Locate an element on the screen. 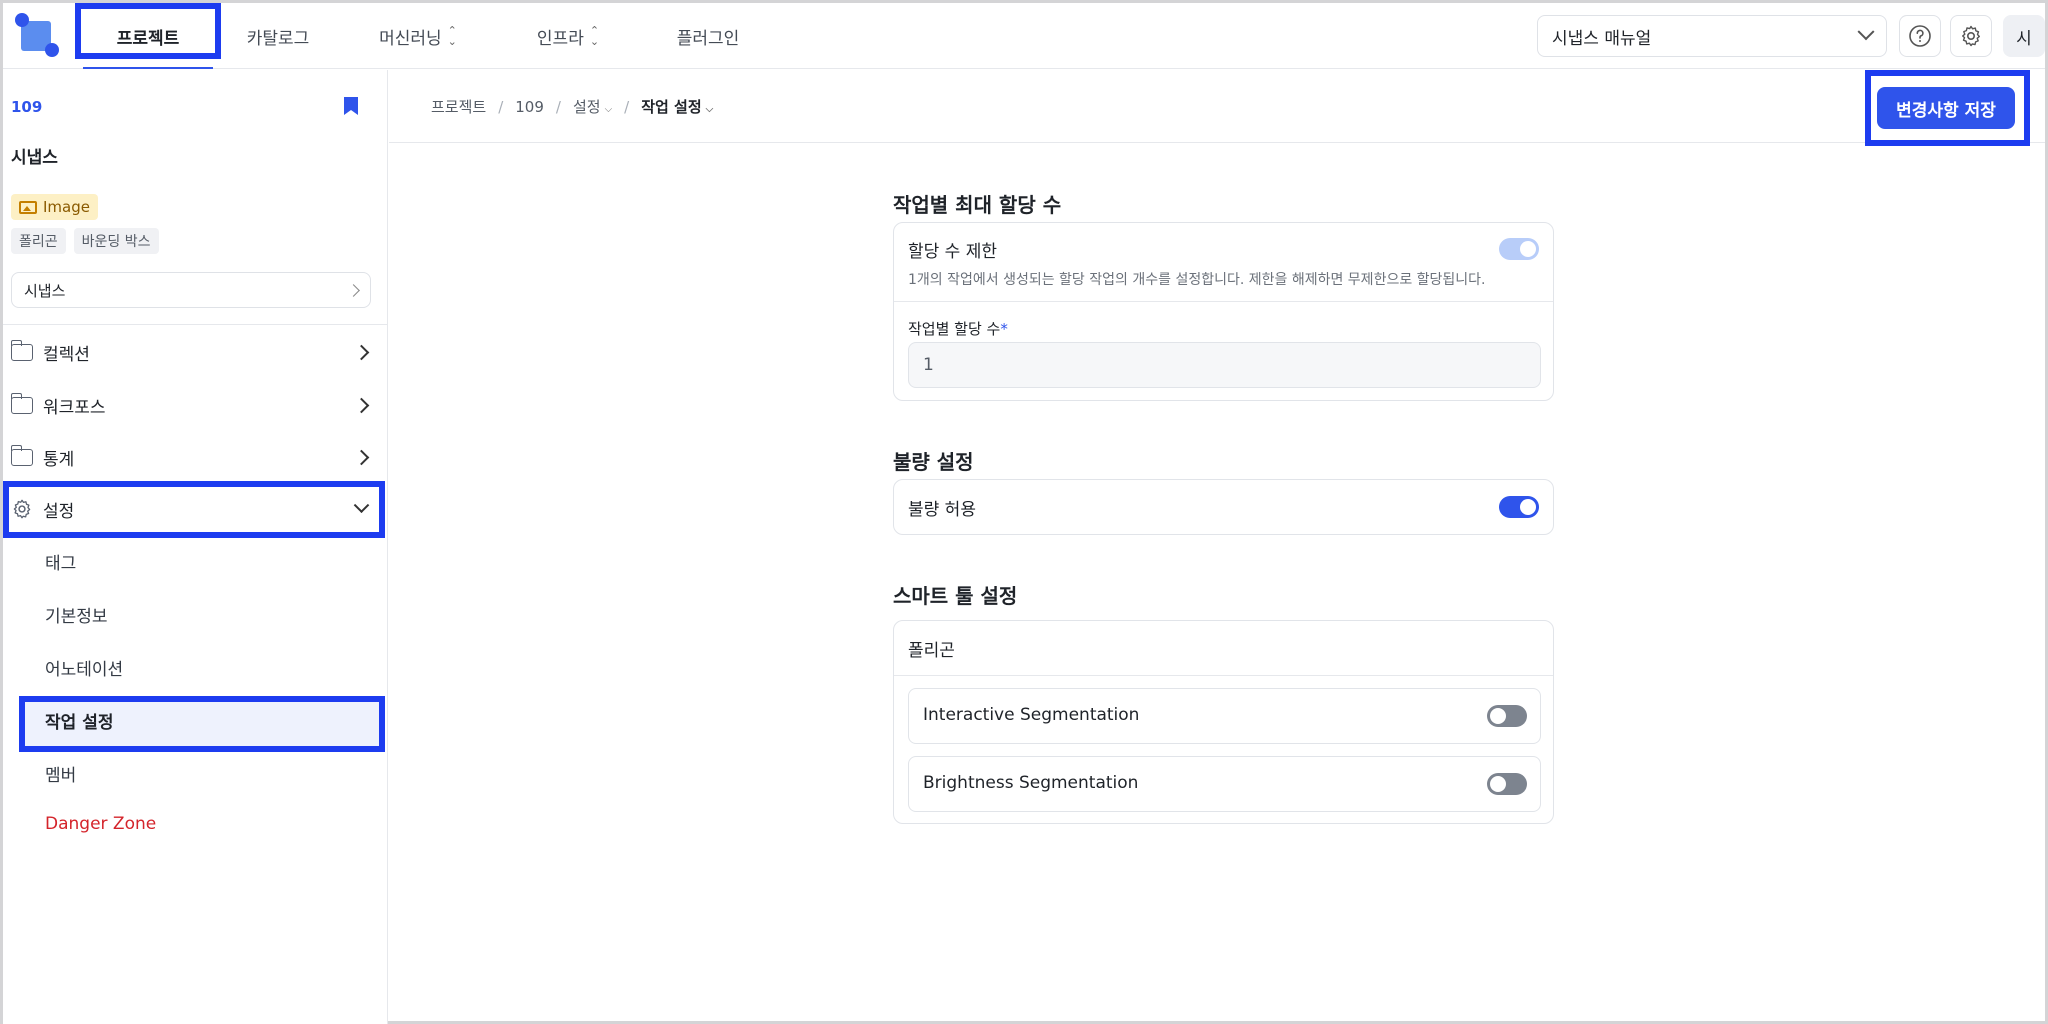 The width and height of the screenshot is (2048, 1024). count-label-text: 작업별 할당 수 is located at coordinates (954, 329).